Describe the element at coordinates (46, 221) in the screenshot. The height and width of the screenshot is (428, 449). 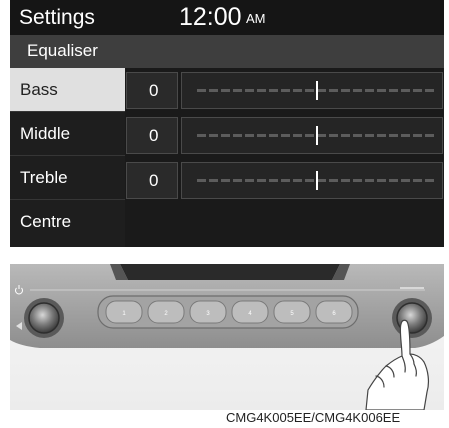
I see `sidebar-item-label: Centre` at that location.